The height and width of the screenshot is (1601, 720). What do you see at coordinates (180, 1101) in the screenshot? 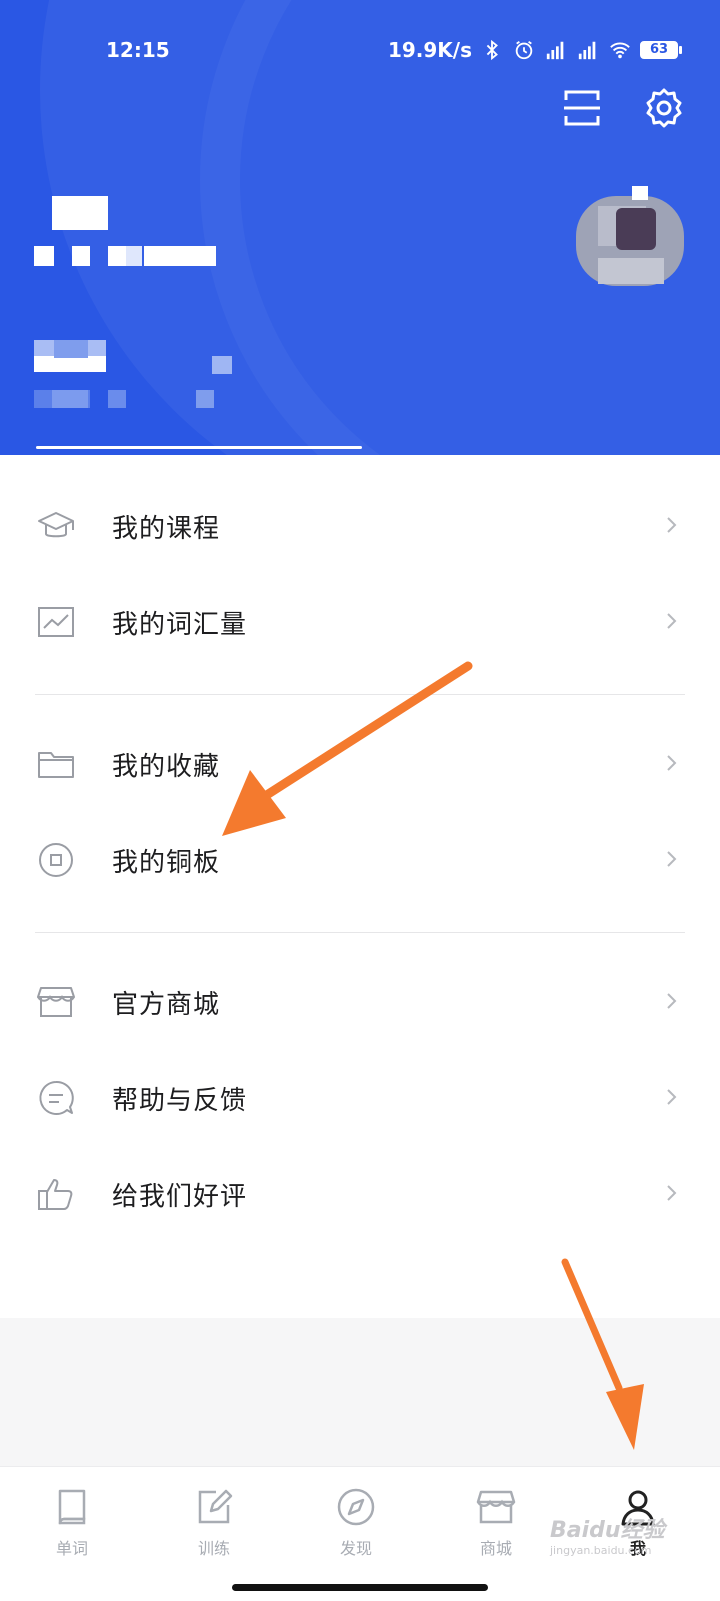
I see `menu-item-label: 帮助与反馈` at bounding box center [180, 1101].